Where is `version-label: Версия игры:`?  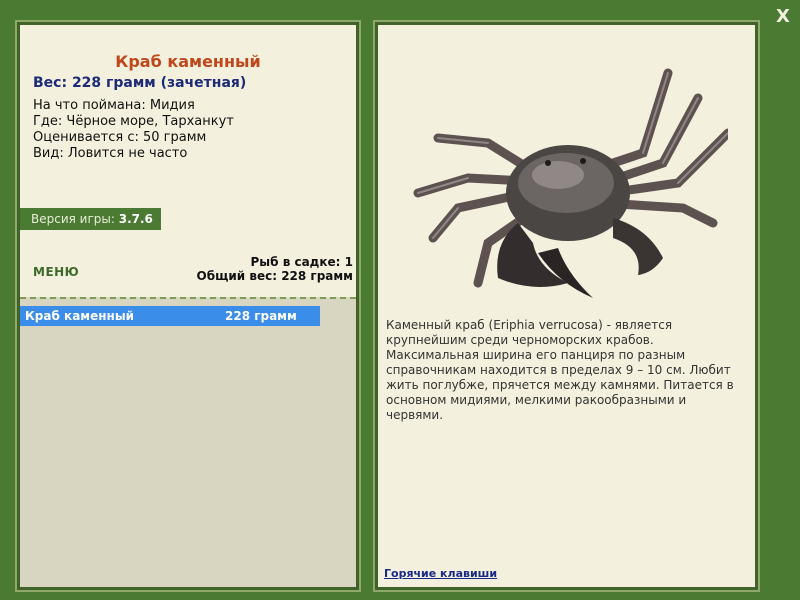
version-label: Версия игры: is located at coordinates (75, 219).